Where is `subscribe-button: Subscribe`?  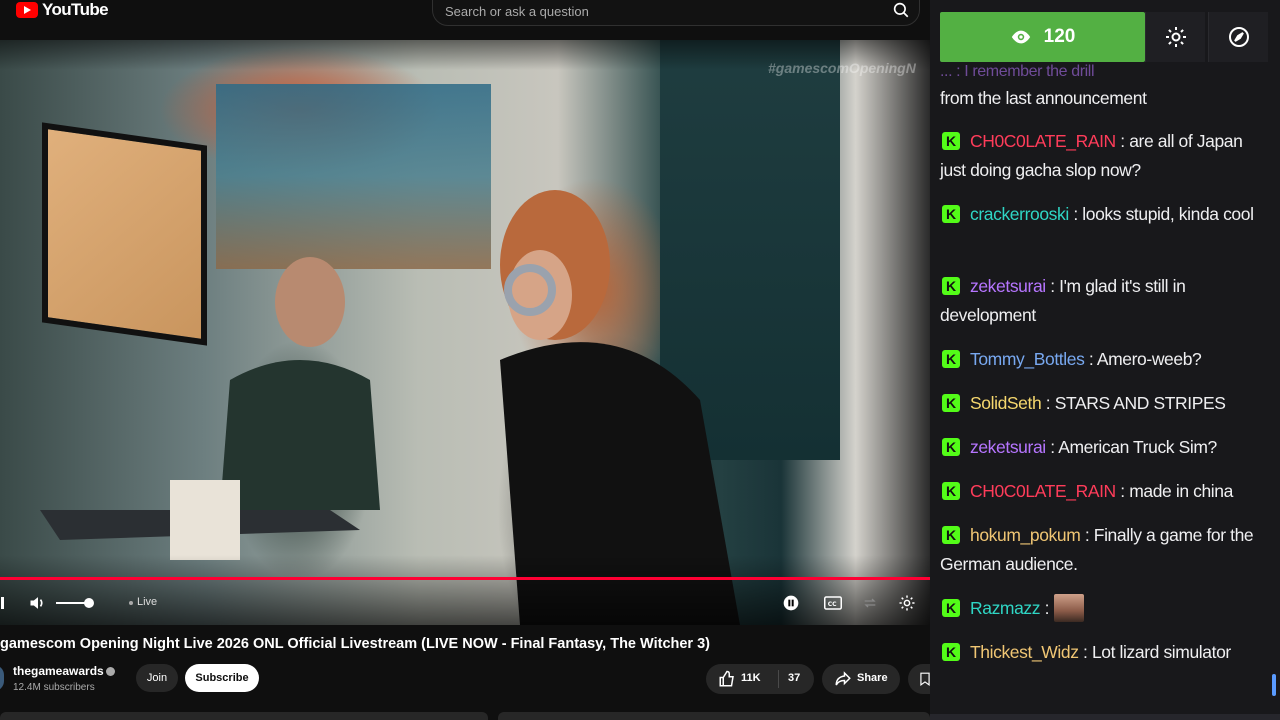 subscribe-button: Subscribe is located at coordinates (222, 678).